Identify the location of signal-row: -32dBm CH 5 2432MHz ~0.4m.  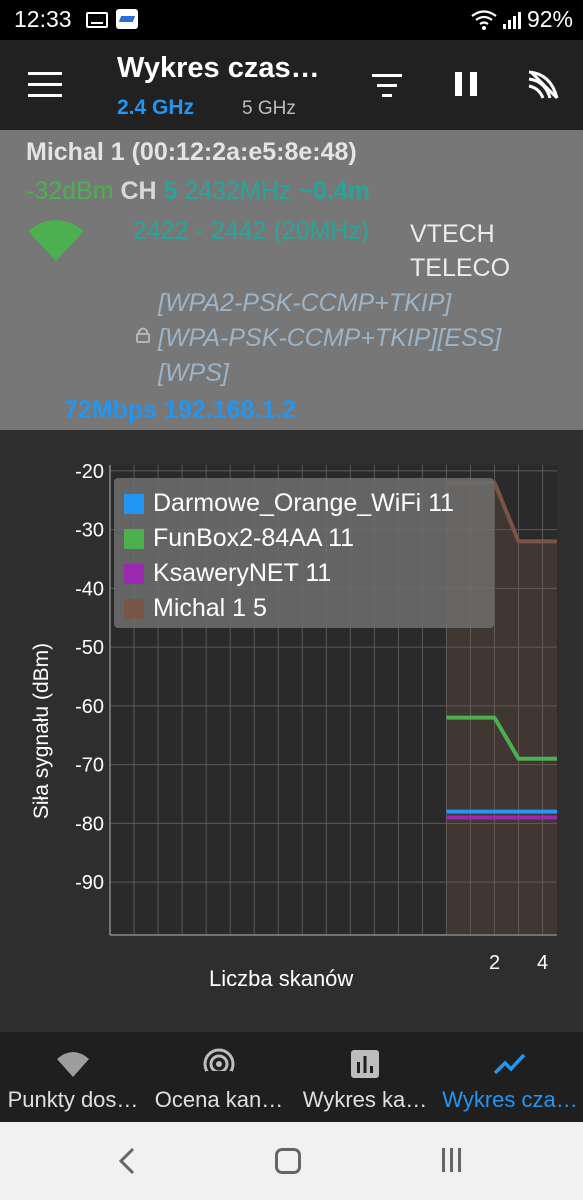
(198, 191).